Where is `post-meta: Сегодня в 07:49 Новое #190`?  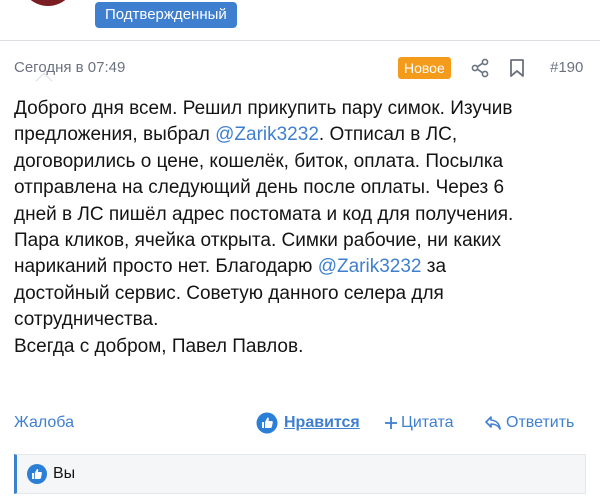
post-meta: Сегодня в 07:49 Новое #190 is located at coordinates (300, 67).